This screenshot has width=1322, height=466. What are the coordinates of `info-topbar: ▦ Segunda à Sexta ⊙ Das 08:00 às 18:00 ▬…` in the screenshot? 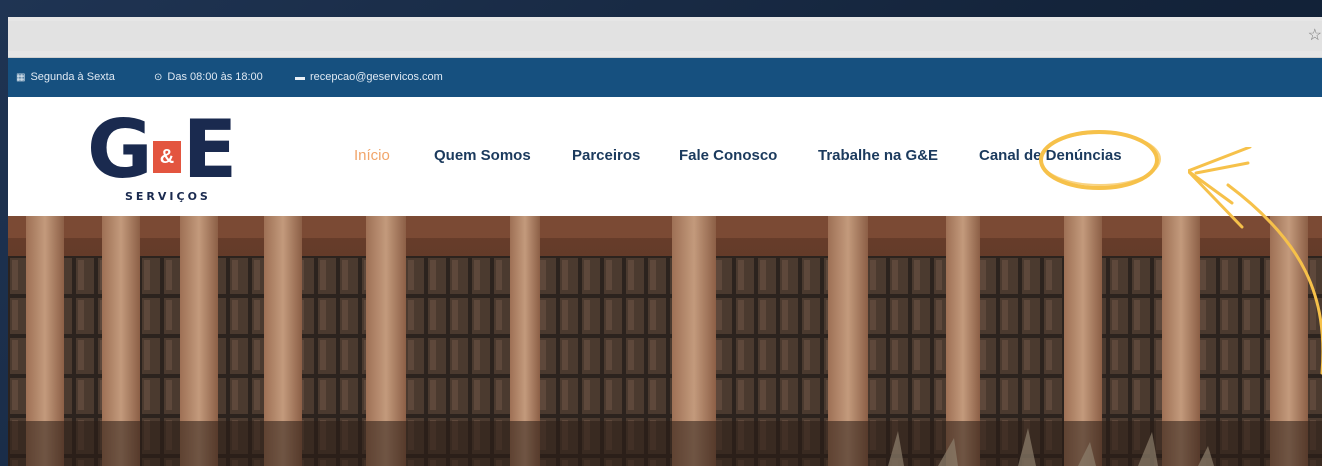 It's located at (665, 77).